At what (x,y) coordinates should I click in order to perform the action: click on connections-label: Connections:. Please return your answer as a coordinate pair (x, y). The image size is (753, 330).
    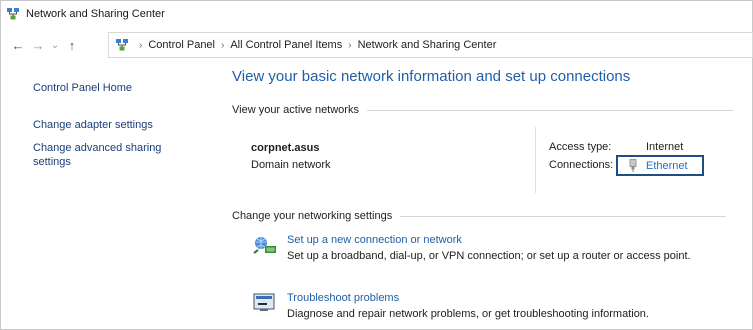
    Looking at the image, I should click on (581, 165).